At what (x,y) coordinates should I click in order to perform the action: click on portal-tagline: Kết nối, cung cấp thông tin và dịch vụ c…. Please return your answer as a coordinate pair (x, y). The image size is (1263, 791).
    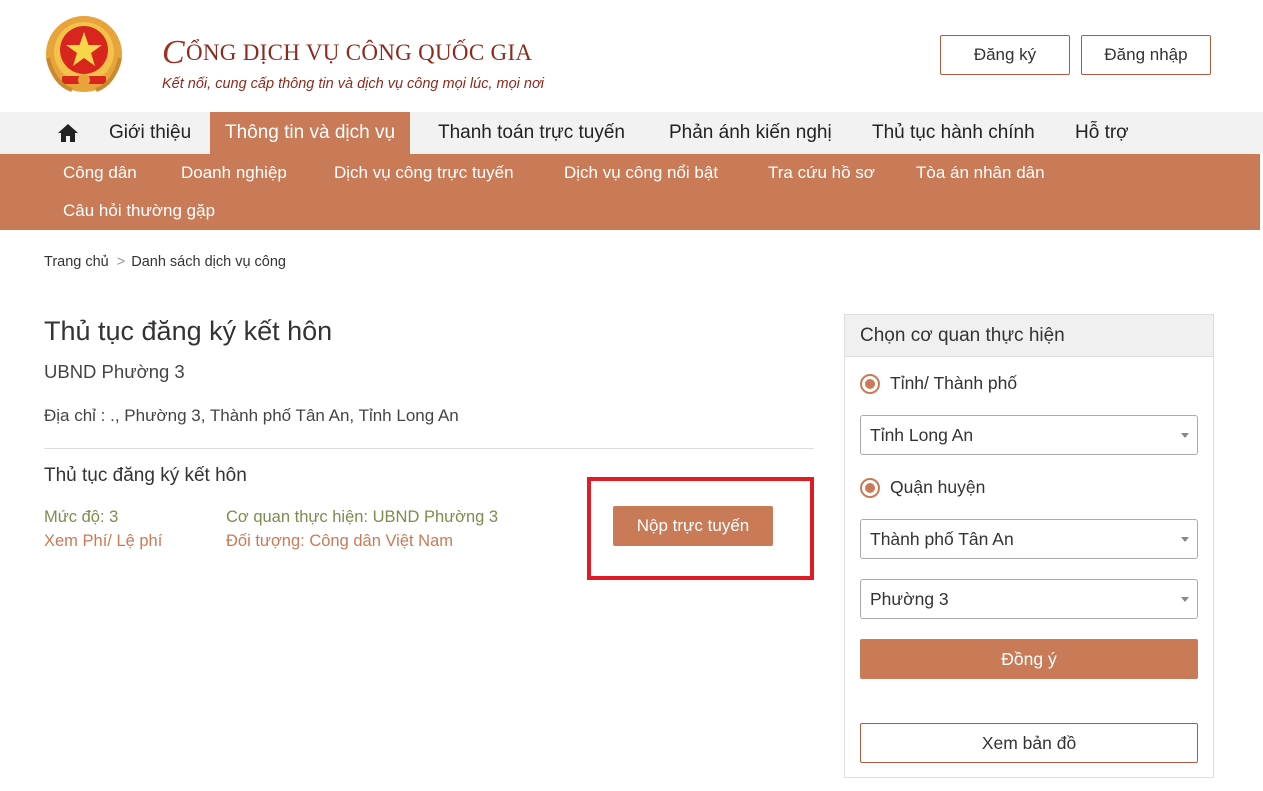
    Looking at the image, I should click on (353, 84).